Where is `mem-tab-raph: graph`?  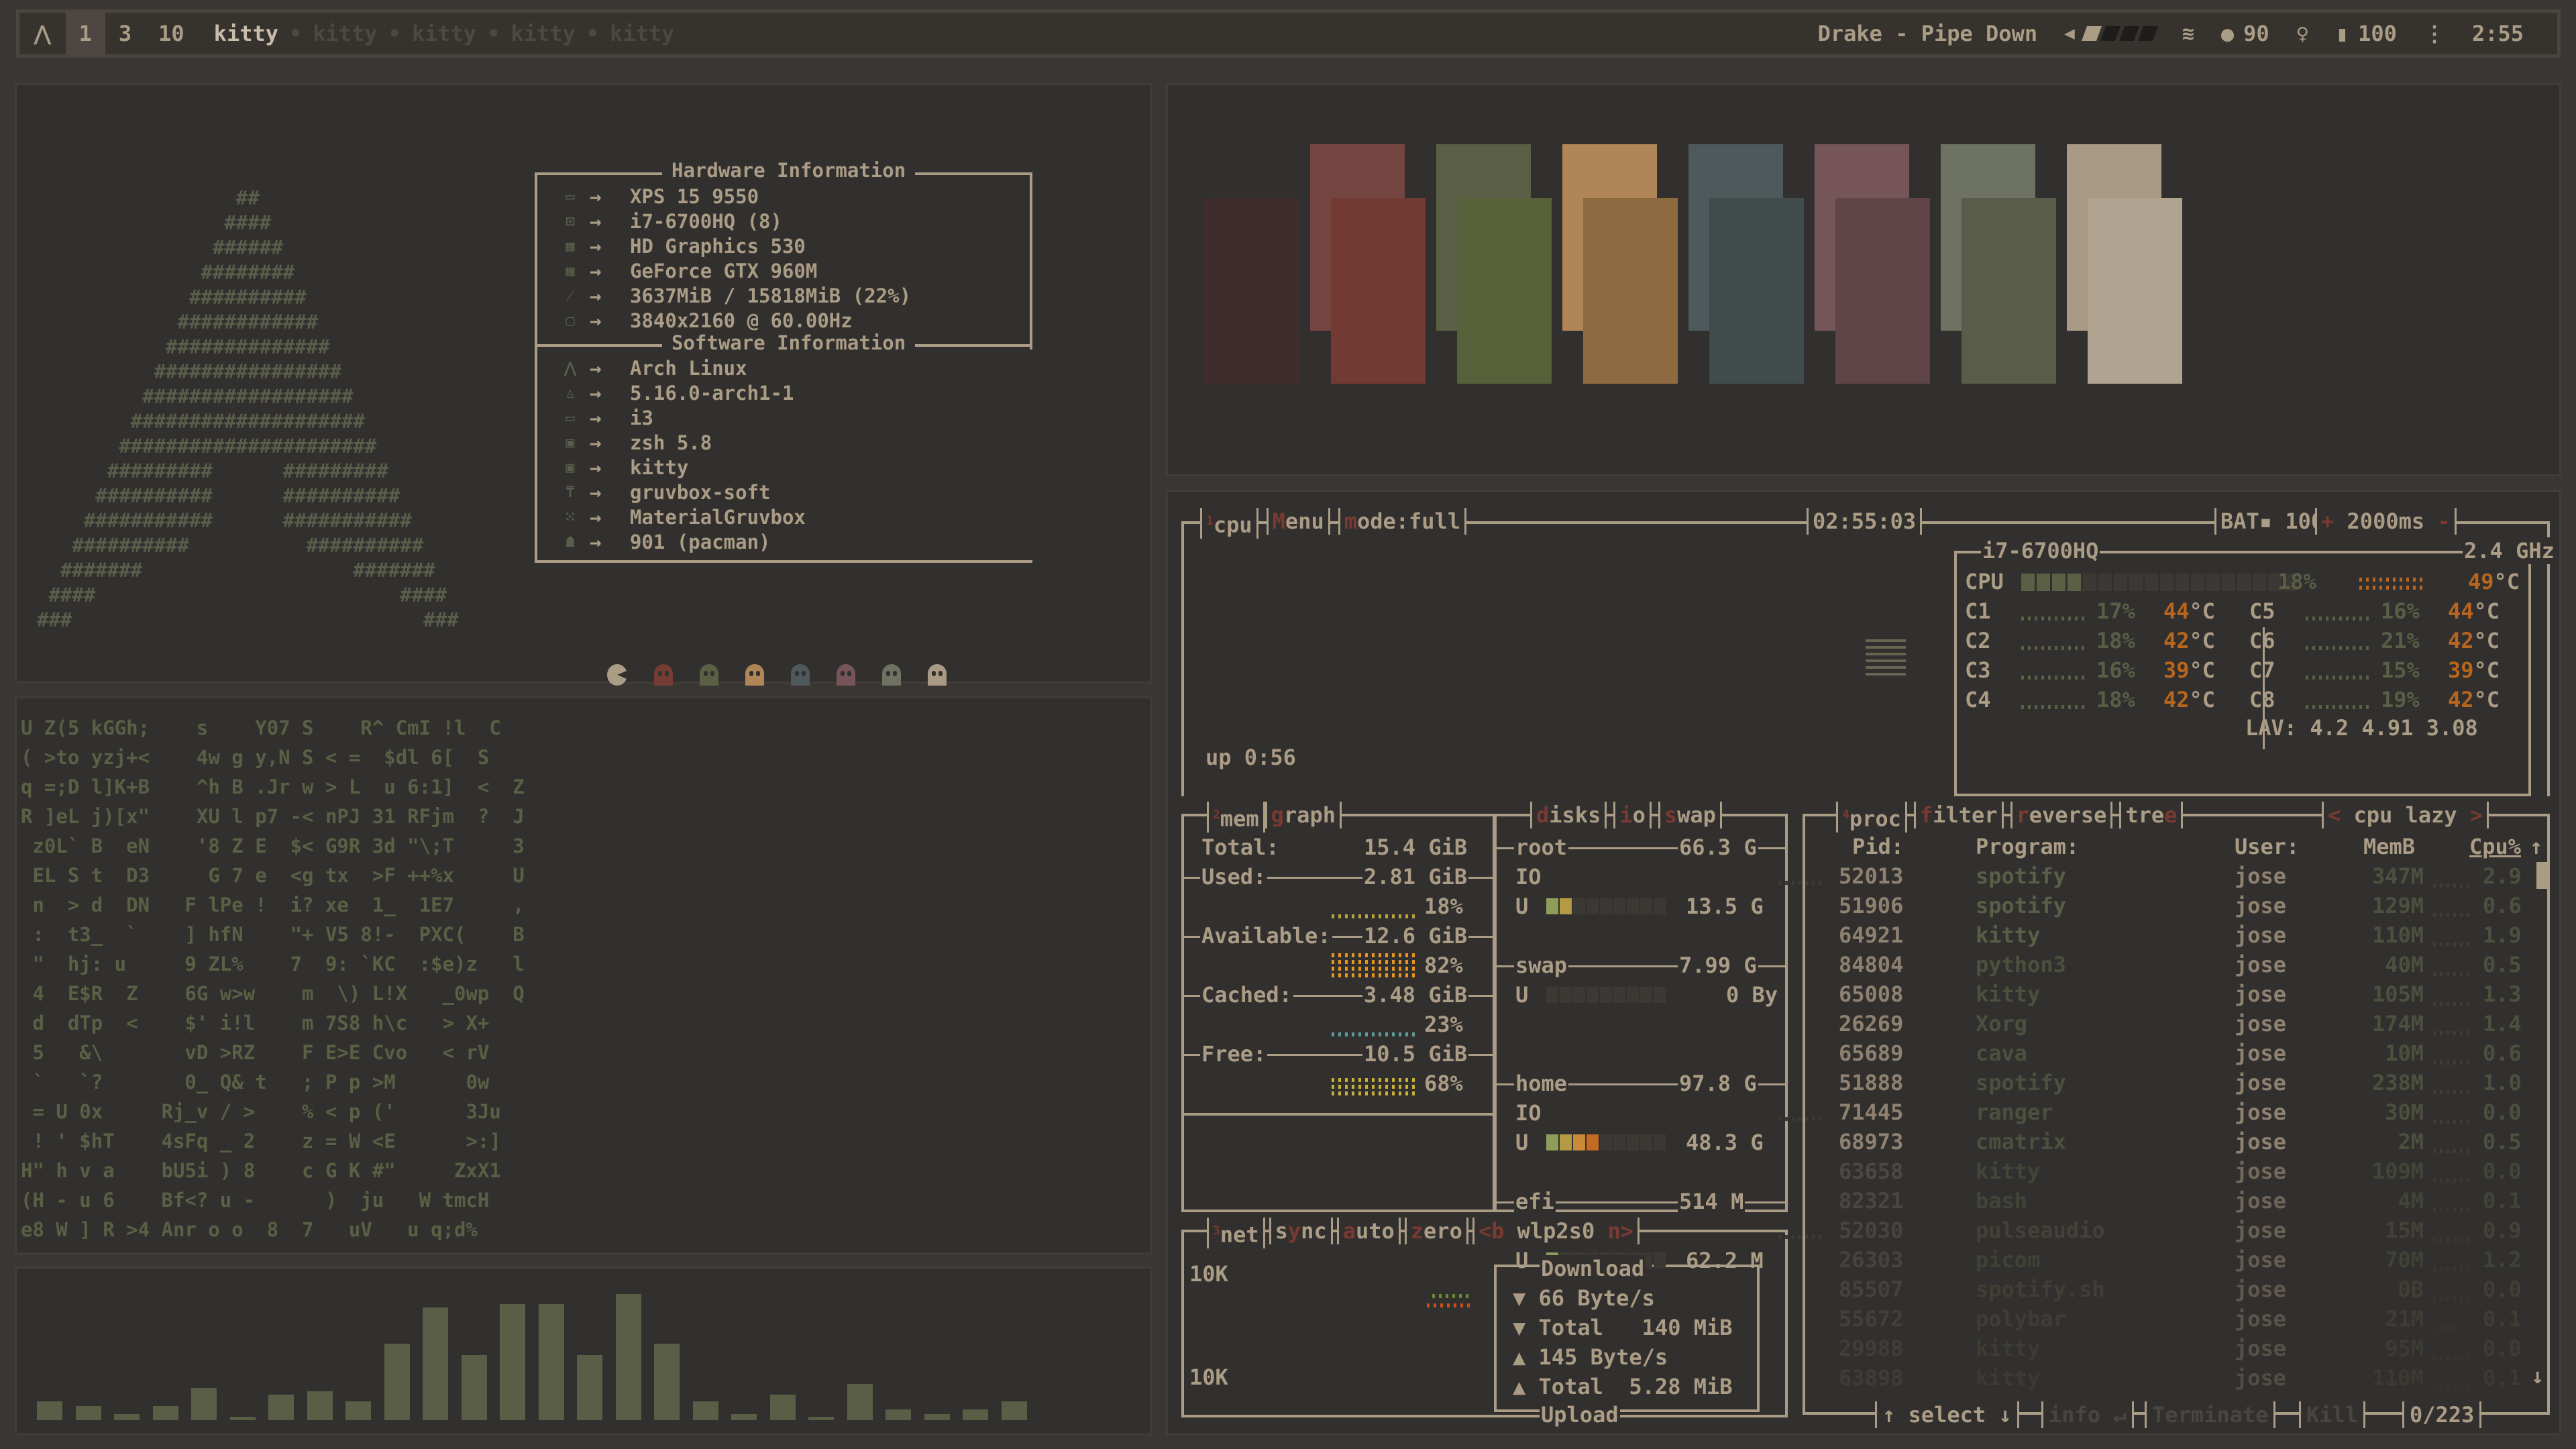 mem-tab-raph: graph is located at coordinates (1303, 815).